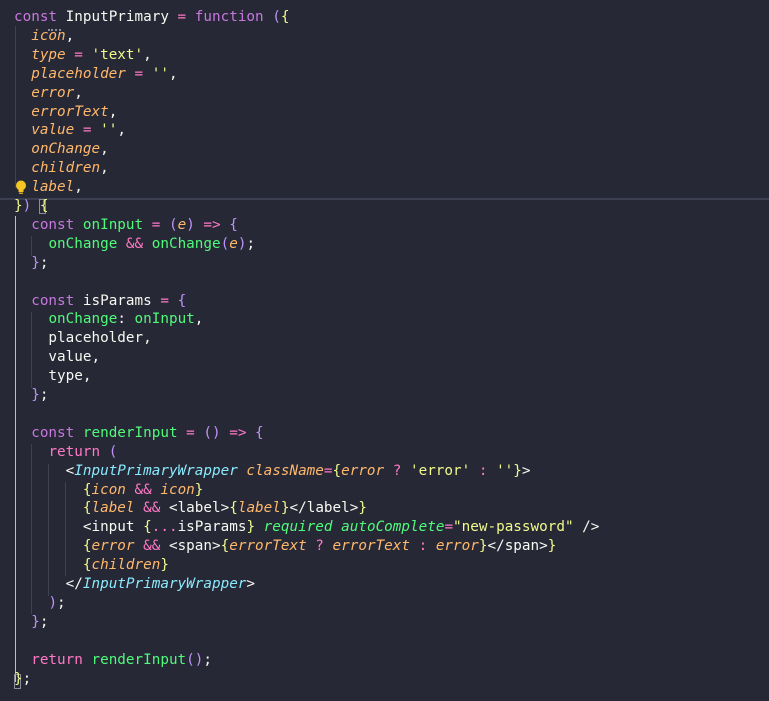 The width and height of the screenshot is (769, 701). What do you see at coordinates (82, 338) in the screenshot?
I see `code-line: placeholder,` at bounding box center [82, 338].